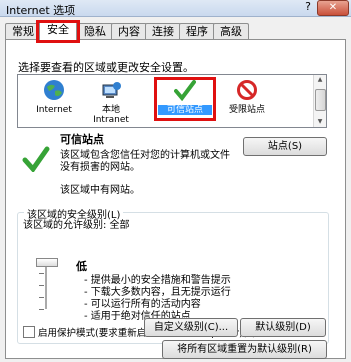  Describe the element at coordinates (111, 115) in the screenshot. I see `zone-intranet-label: 本地 Intranet` at that location.